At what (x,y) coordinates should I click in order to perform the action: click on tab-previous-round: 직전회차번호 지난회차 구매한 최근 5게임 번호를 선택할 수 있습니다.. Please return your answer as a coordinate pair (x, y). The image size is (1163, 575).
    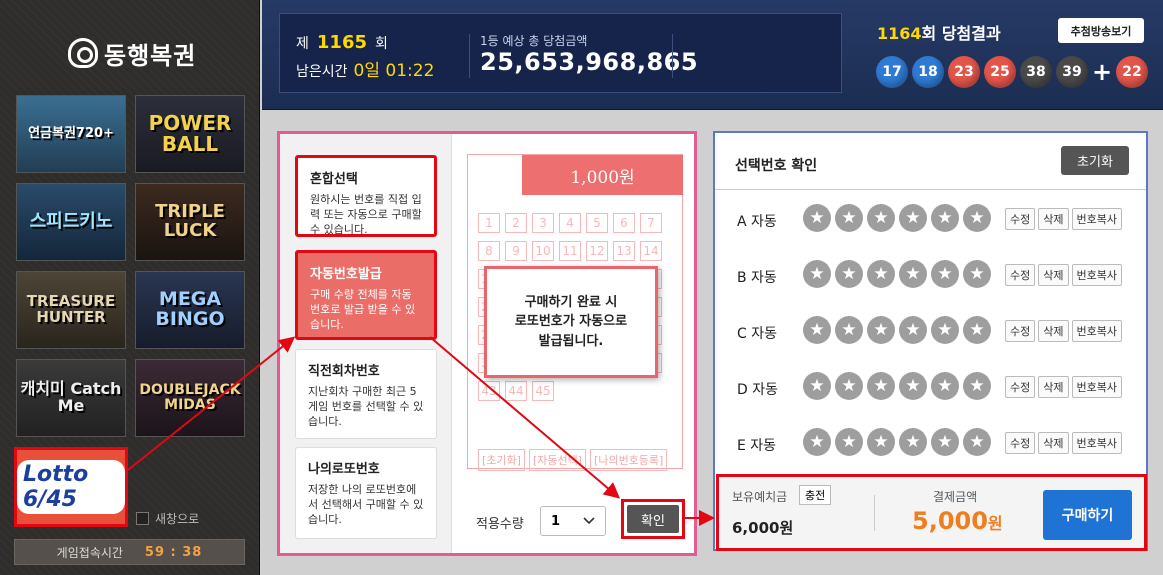
    Looking at the image, I should click on (366, 394).